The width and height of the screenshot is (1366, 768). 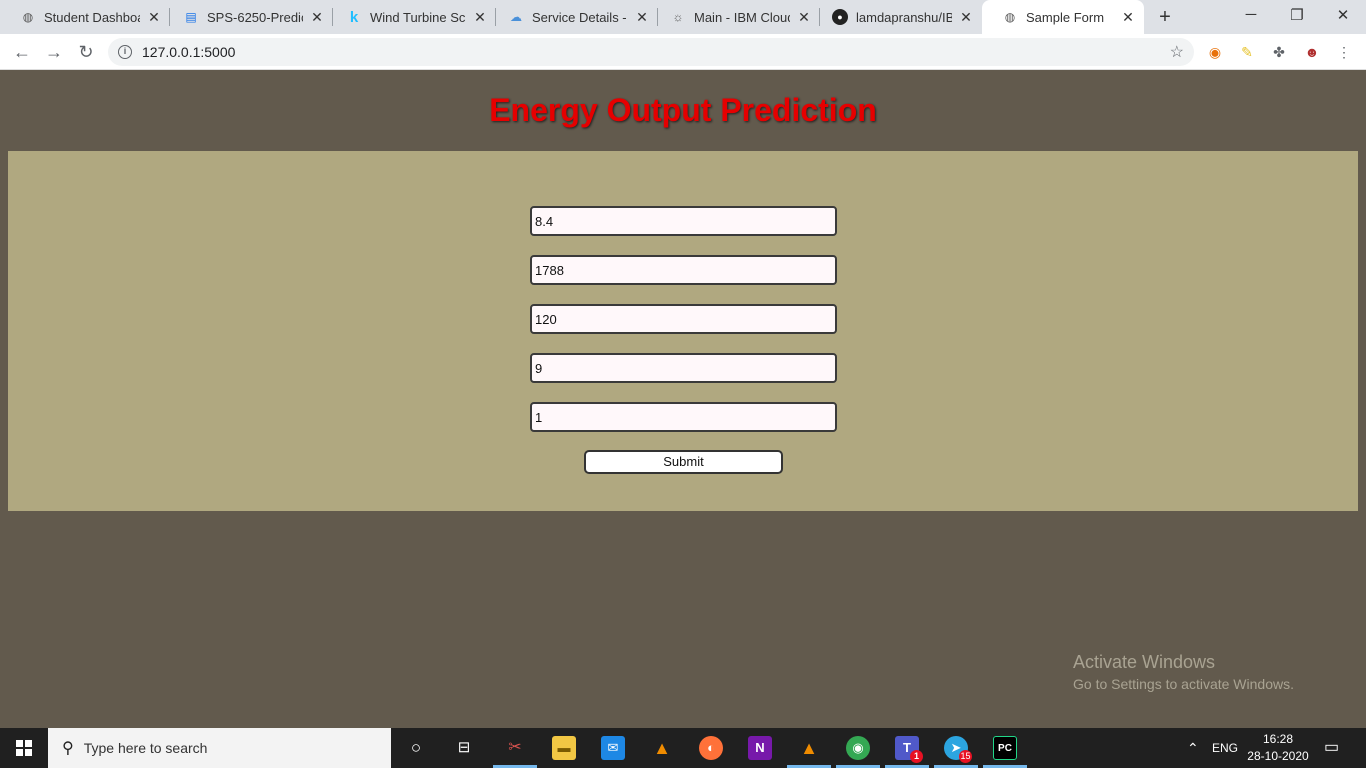 What do you see at coordinates (1312, 52) in the screenshot?
I see `profile-avatar: ☻` at bounding box center [1312, 52].